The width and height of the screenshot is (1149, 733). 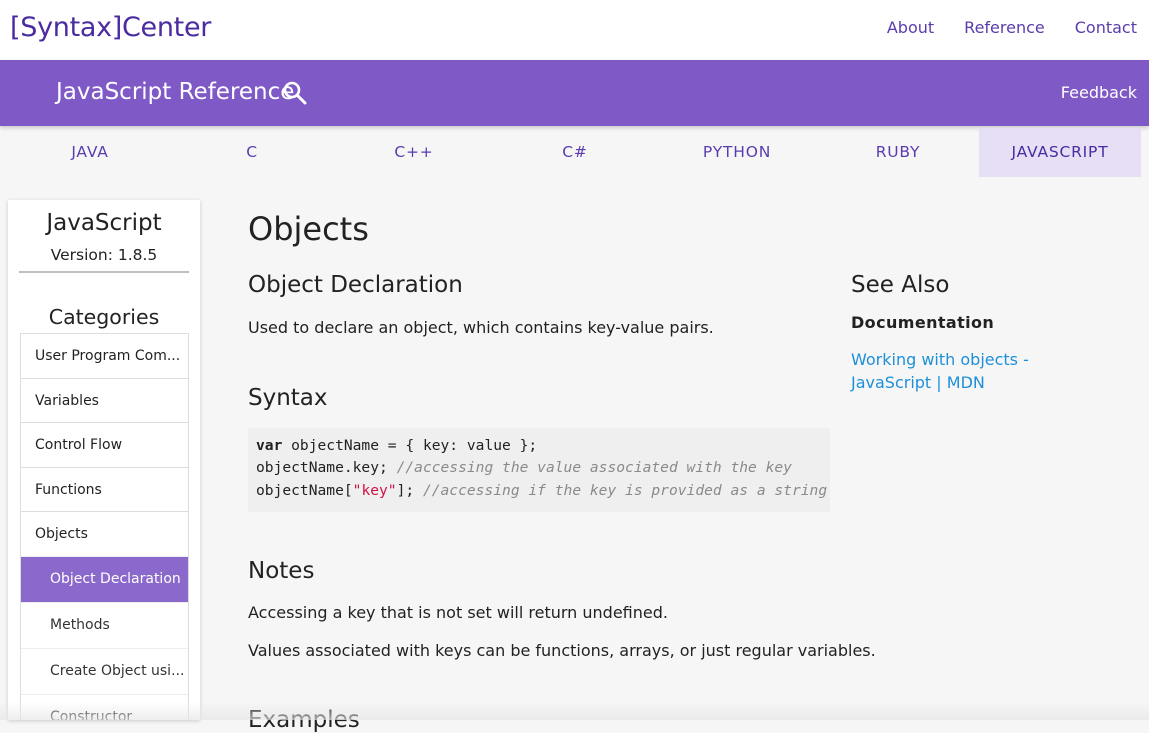 I want to click on tab-ruby: RUBY, so click(x=898, y=152).